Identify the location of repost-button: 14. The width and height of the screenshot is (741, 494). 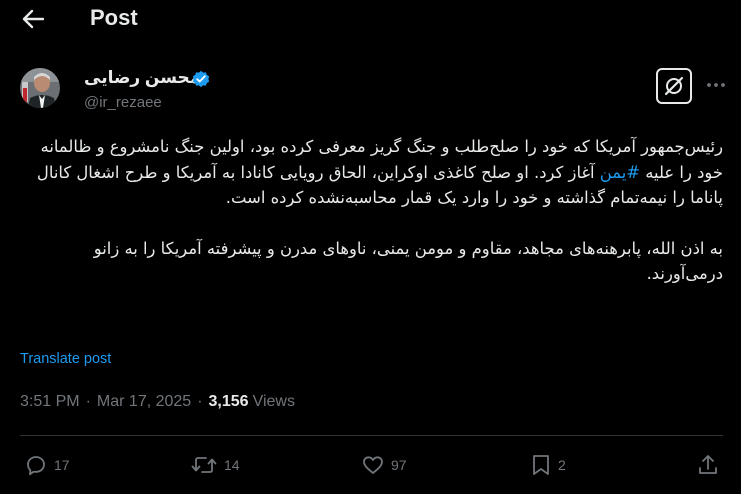
(215, 465).